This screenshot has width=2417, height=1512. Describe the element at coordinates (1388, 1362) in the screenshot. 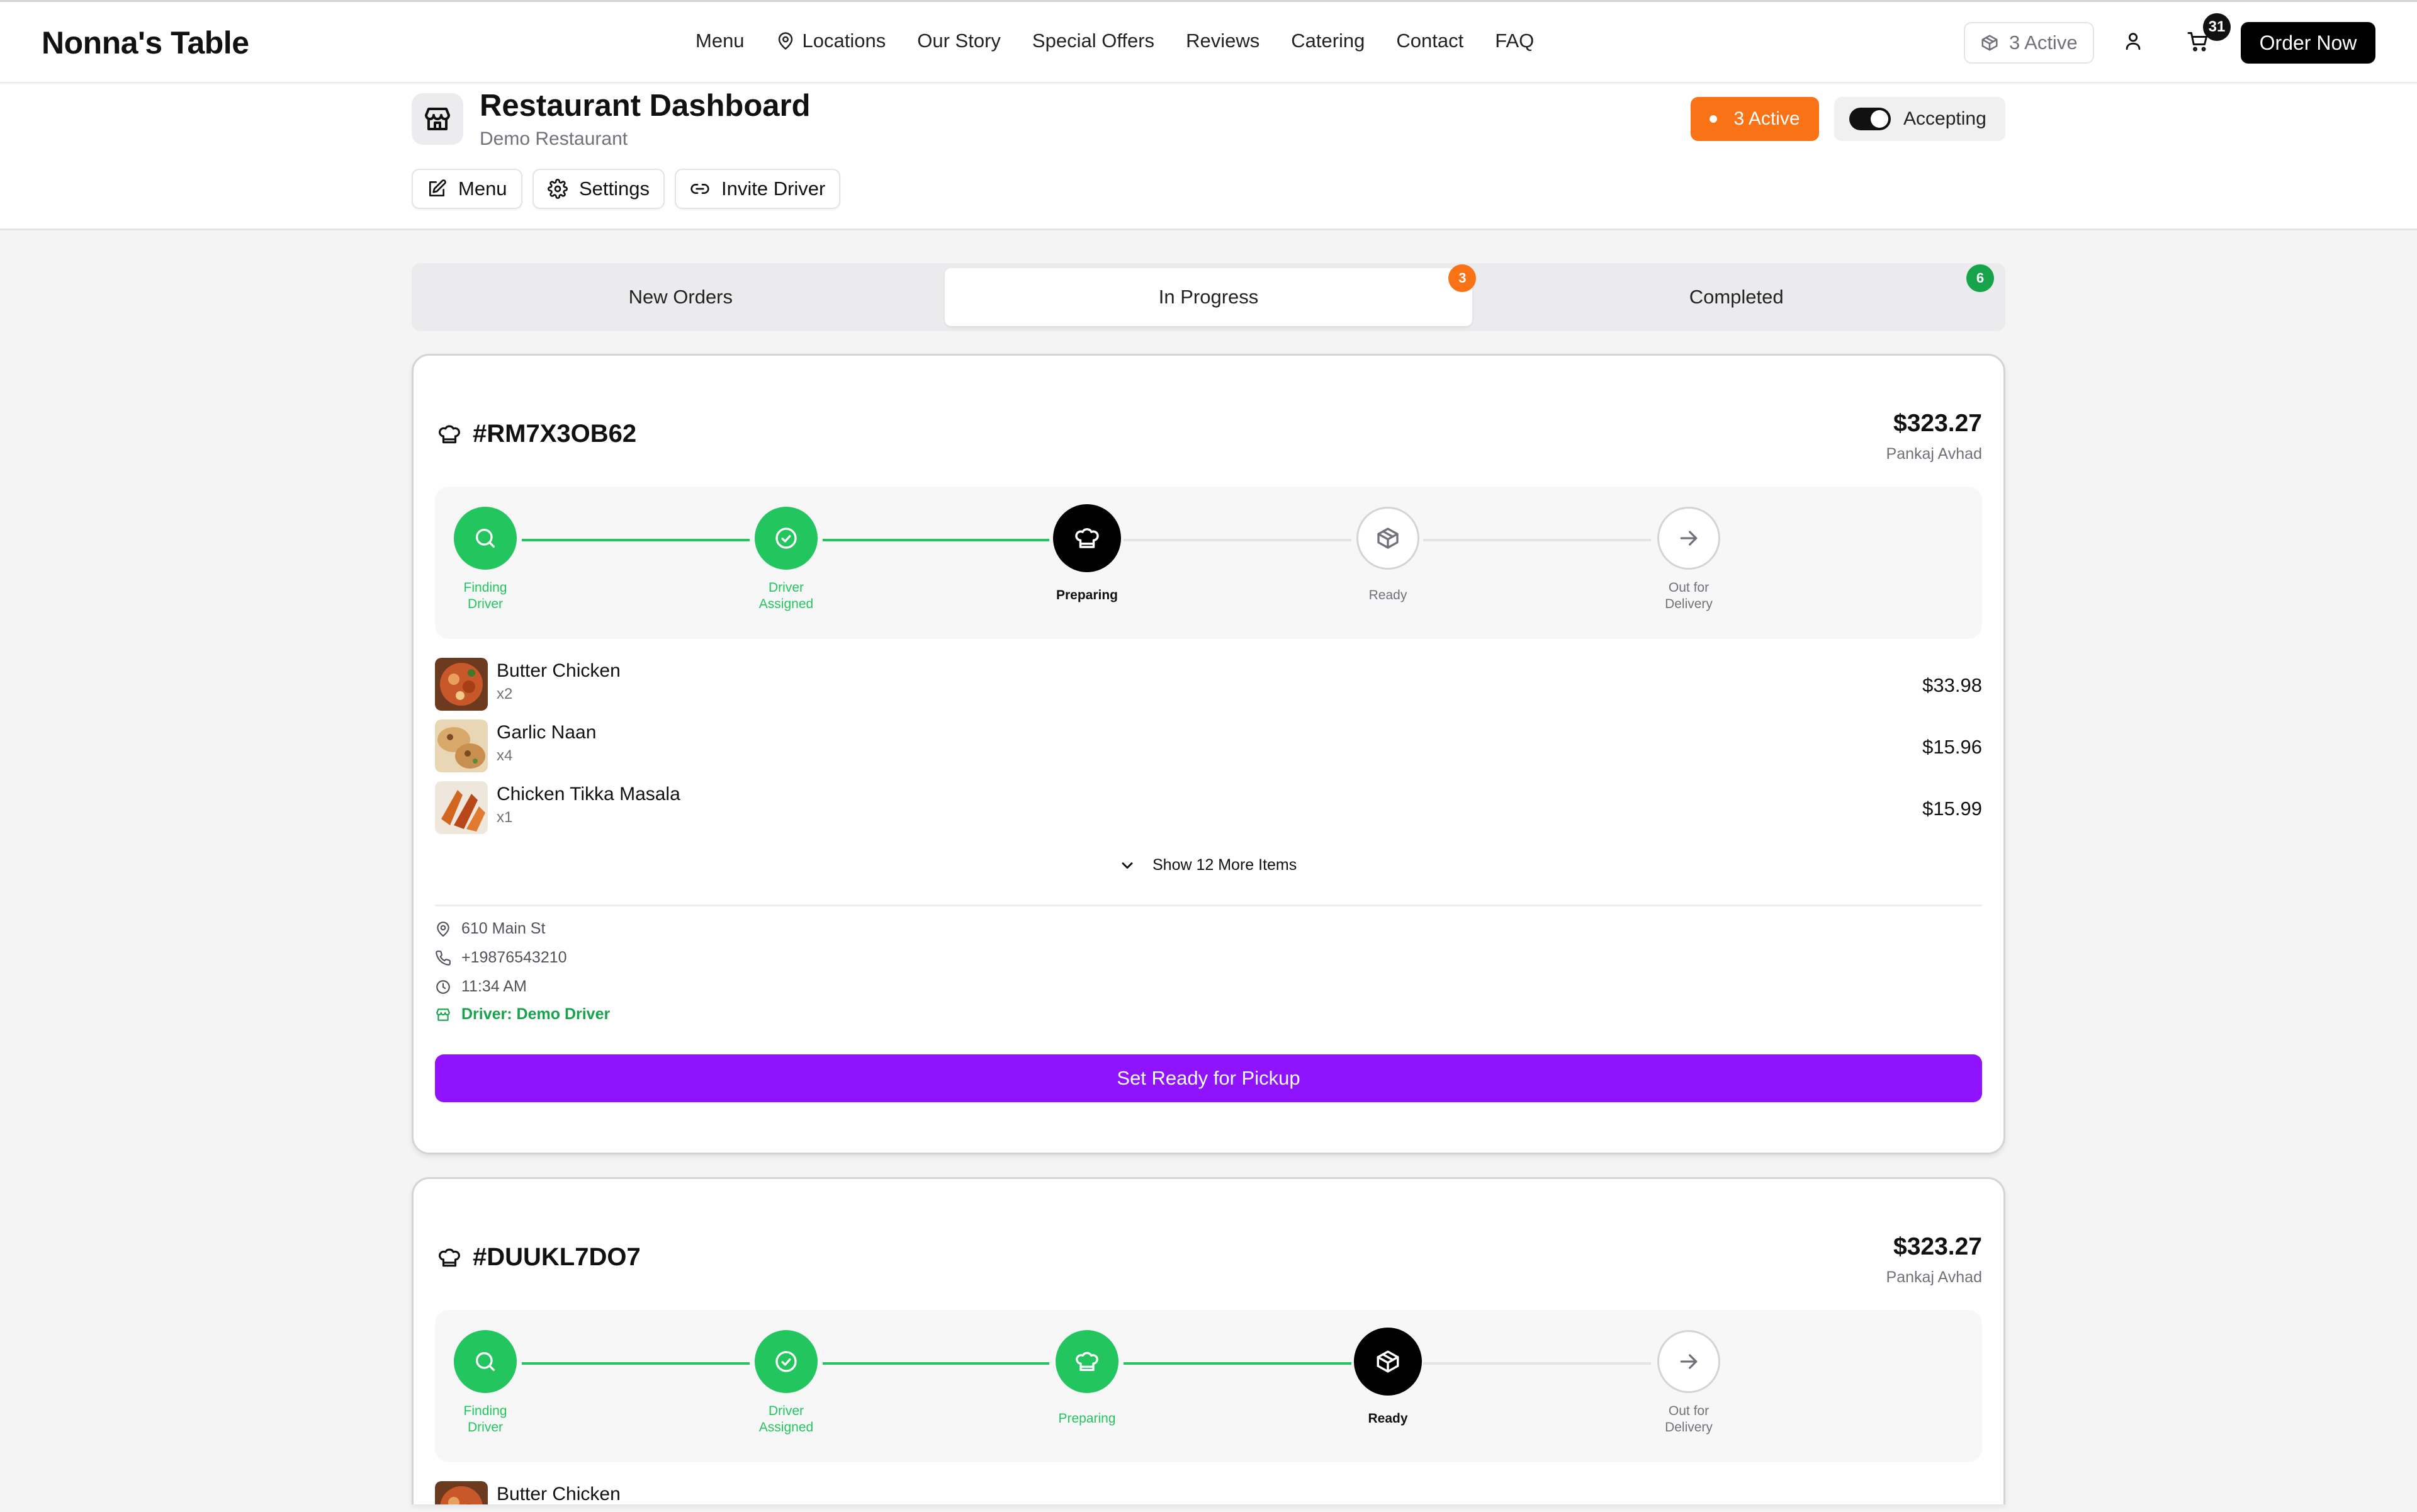

I see `step-ready` at that location.